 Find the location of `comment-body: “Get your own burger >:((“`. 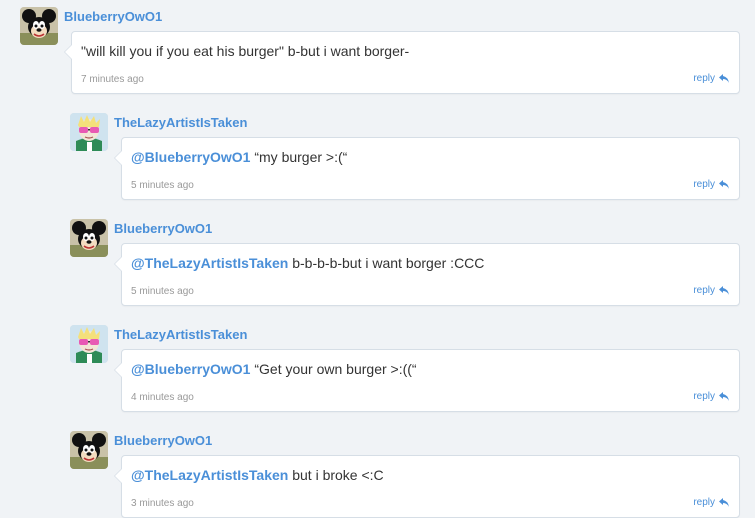

comment-body: “Get your own burger >:((“ is located at coordinates (333, 369).